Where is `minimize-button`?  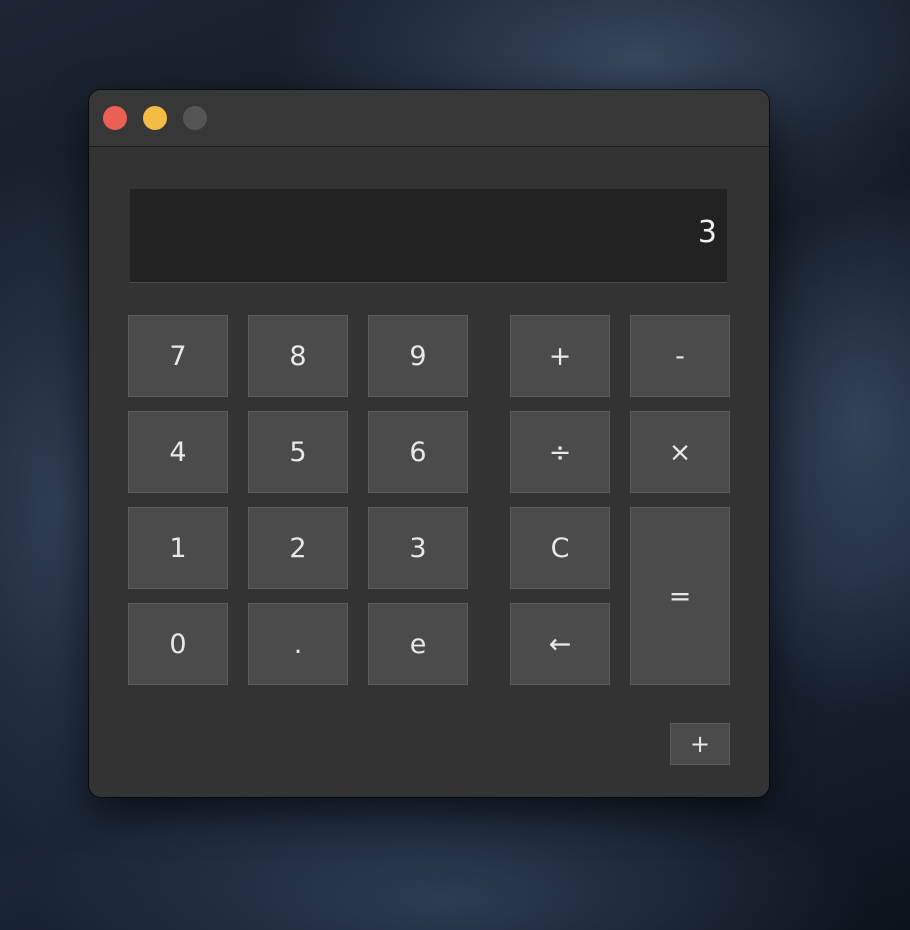
minimize-button is located at coordinates (155, 118).